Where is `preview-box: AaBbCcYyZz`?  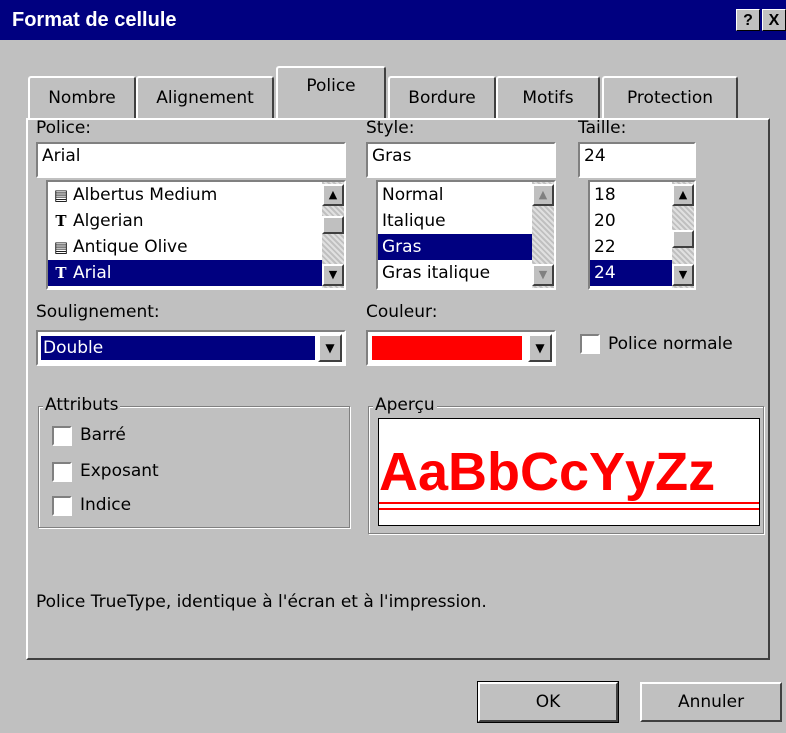 preview-box: AaBbCcYyZz is located at coordinates (569, 472).